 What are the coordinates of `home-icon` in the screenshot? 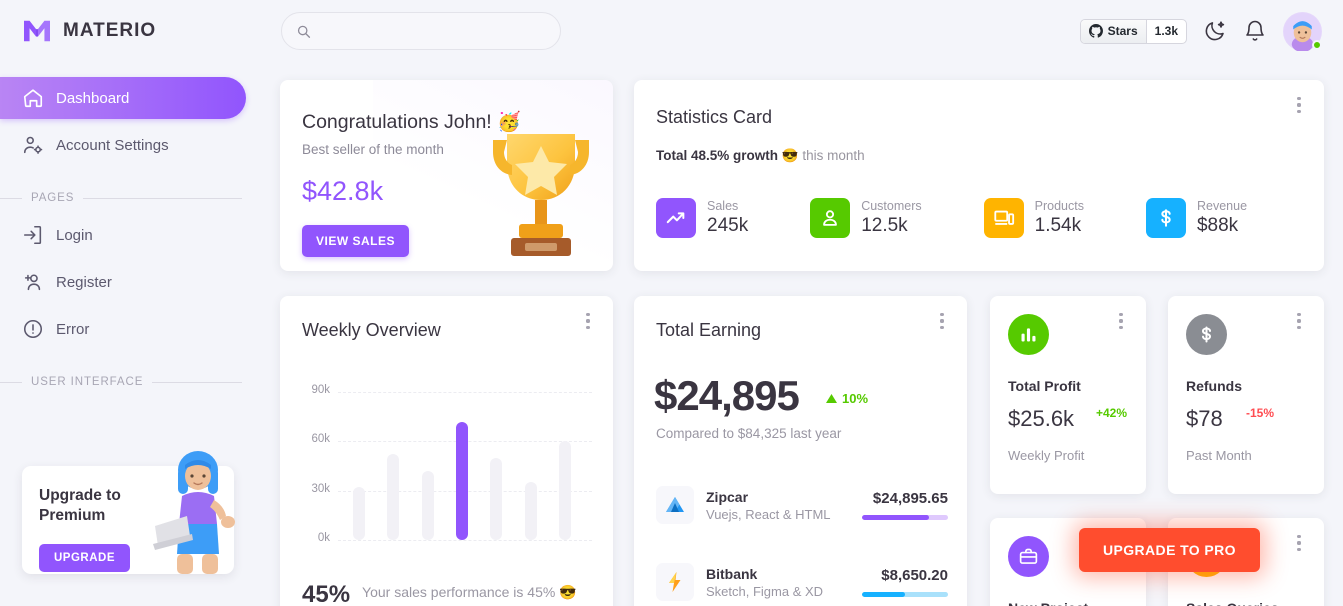 It's located at (33, 98).